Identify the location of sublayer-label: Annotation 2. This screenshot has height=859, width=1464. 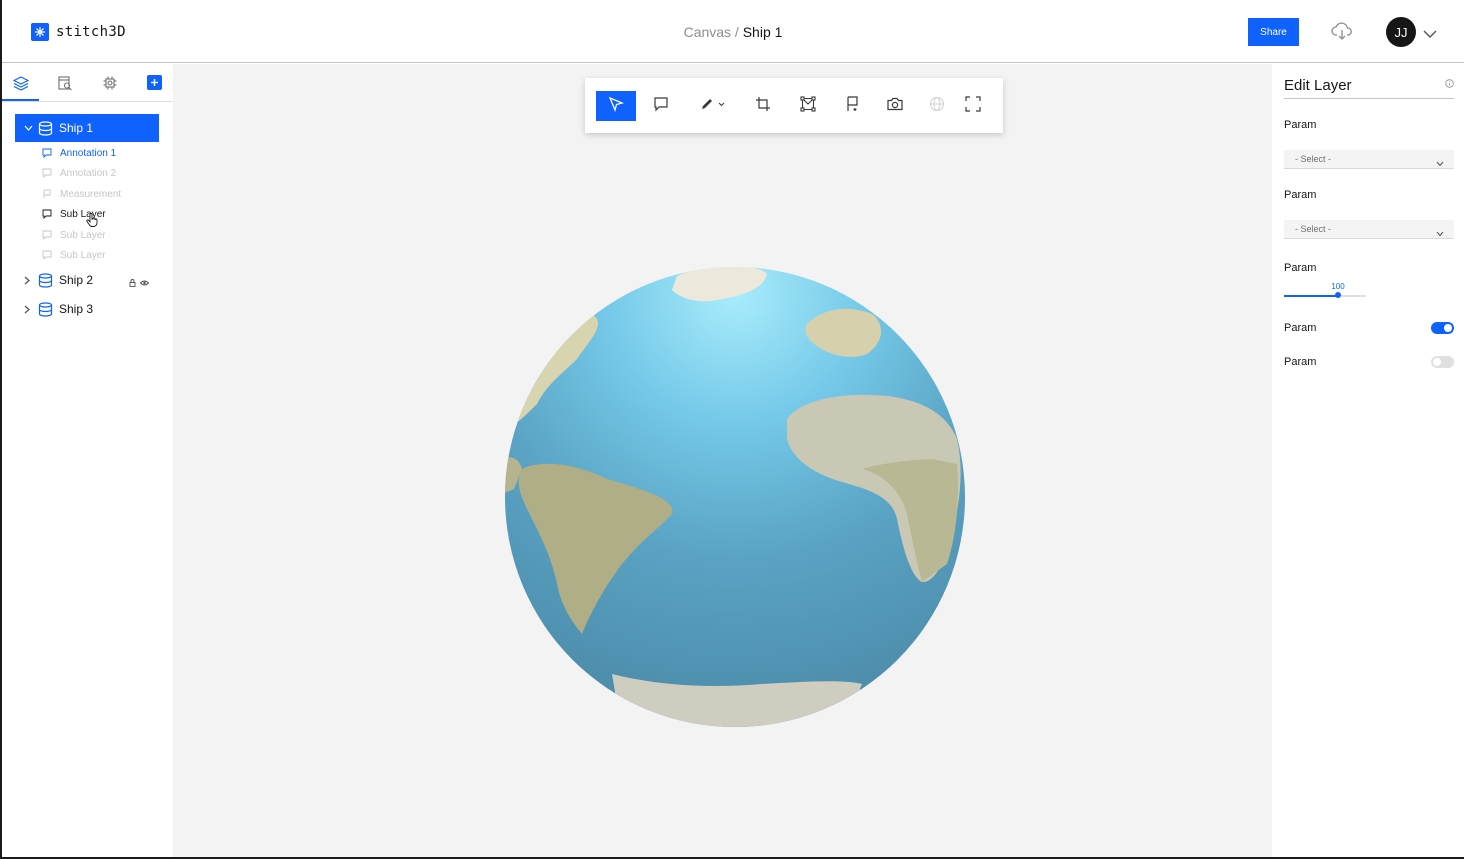
(88, 173).